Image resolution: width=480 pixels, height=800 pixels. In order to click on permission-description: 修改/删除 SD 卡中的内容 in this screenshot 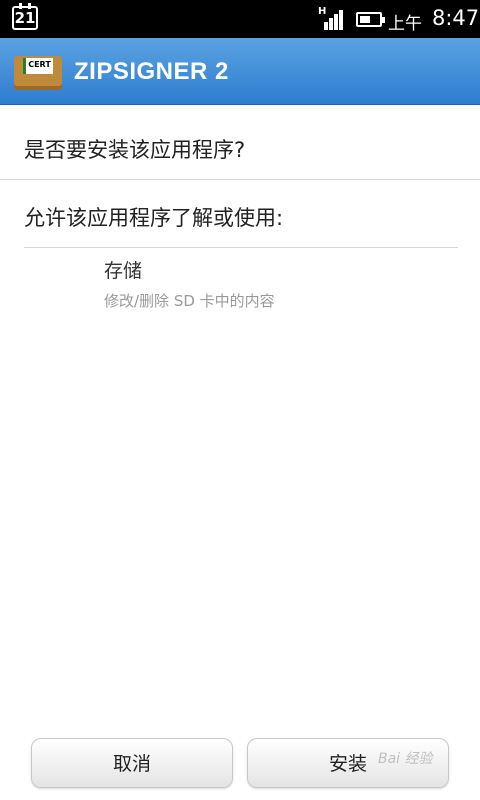, I will do `click(189, 301)`.